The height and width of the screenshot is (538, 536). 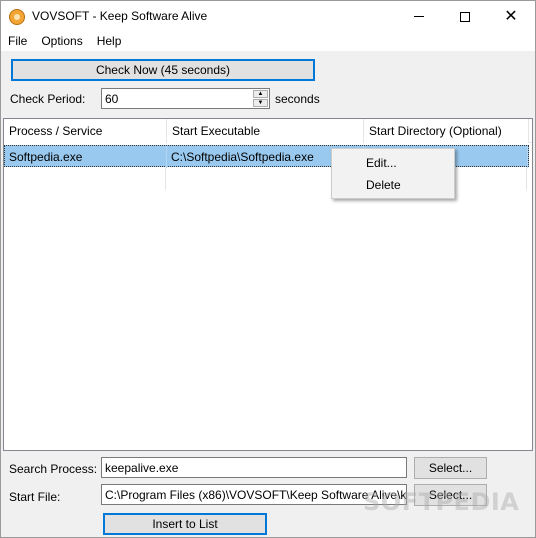 I want to click on menu-options: Options, so click(x=61, y=41).